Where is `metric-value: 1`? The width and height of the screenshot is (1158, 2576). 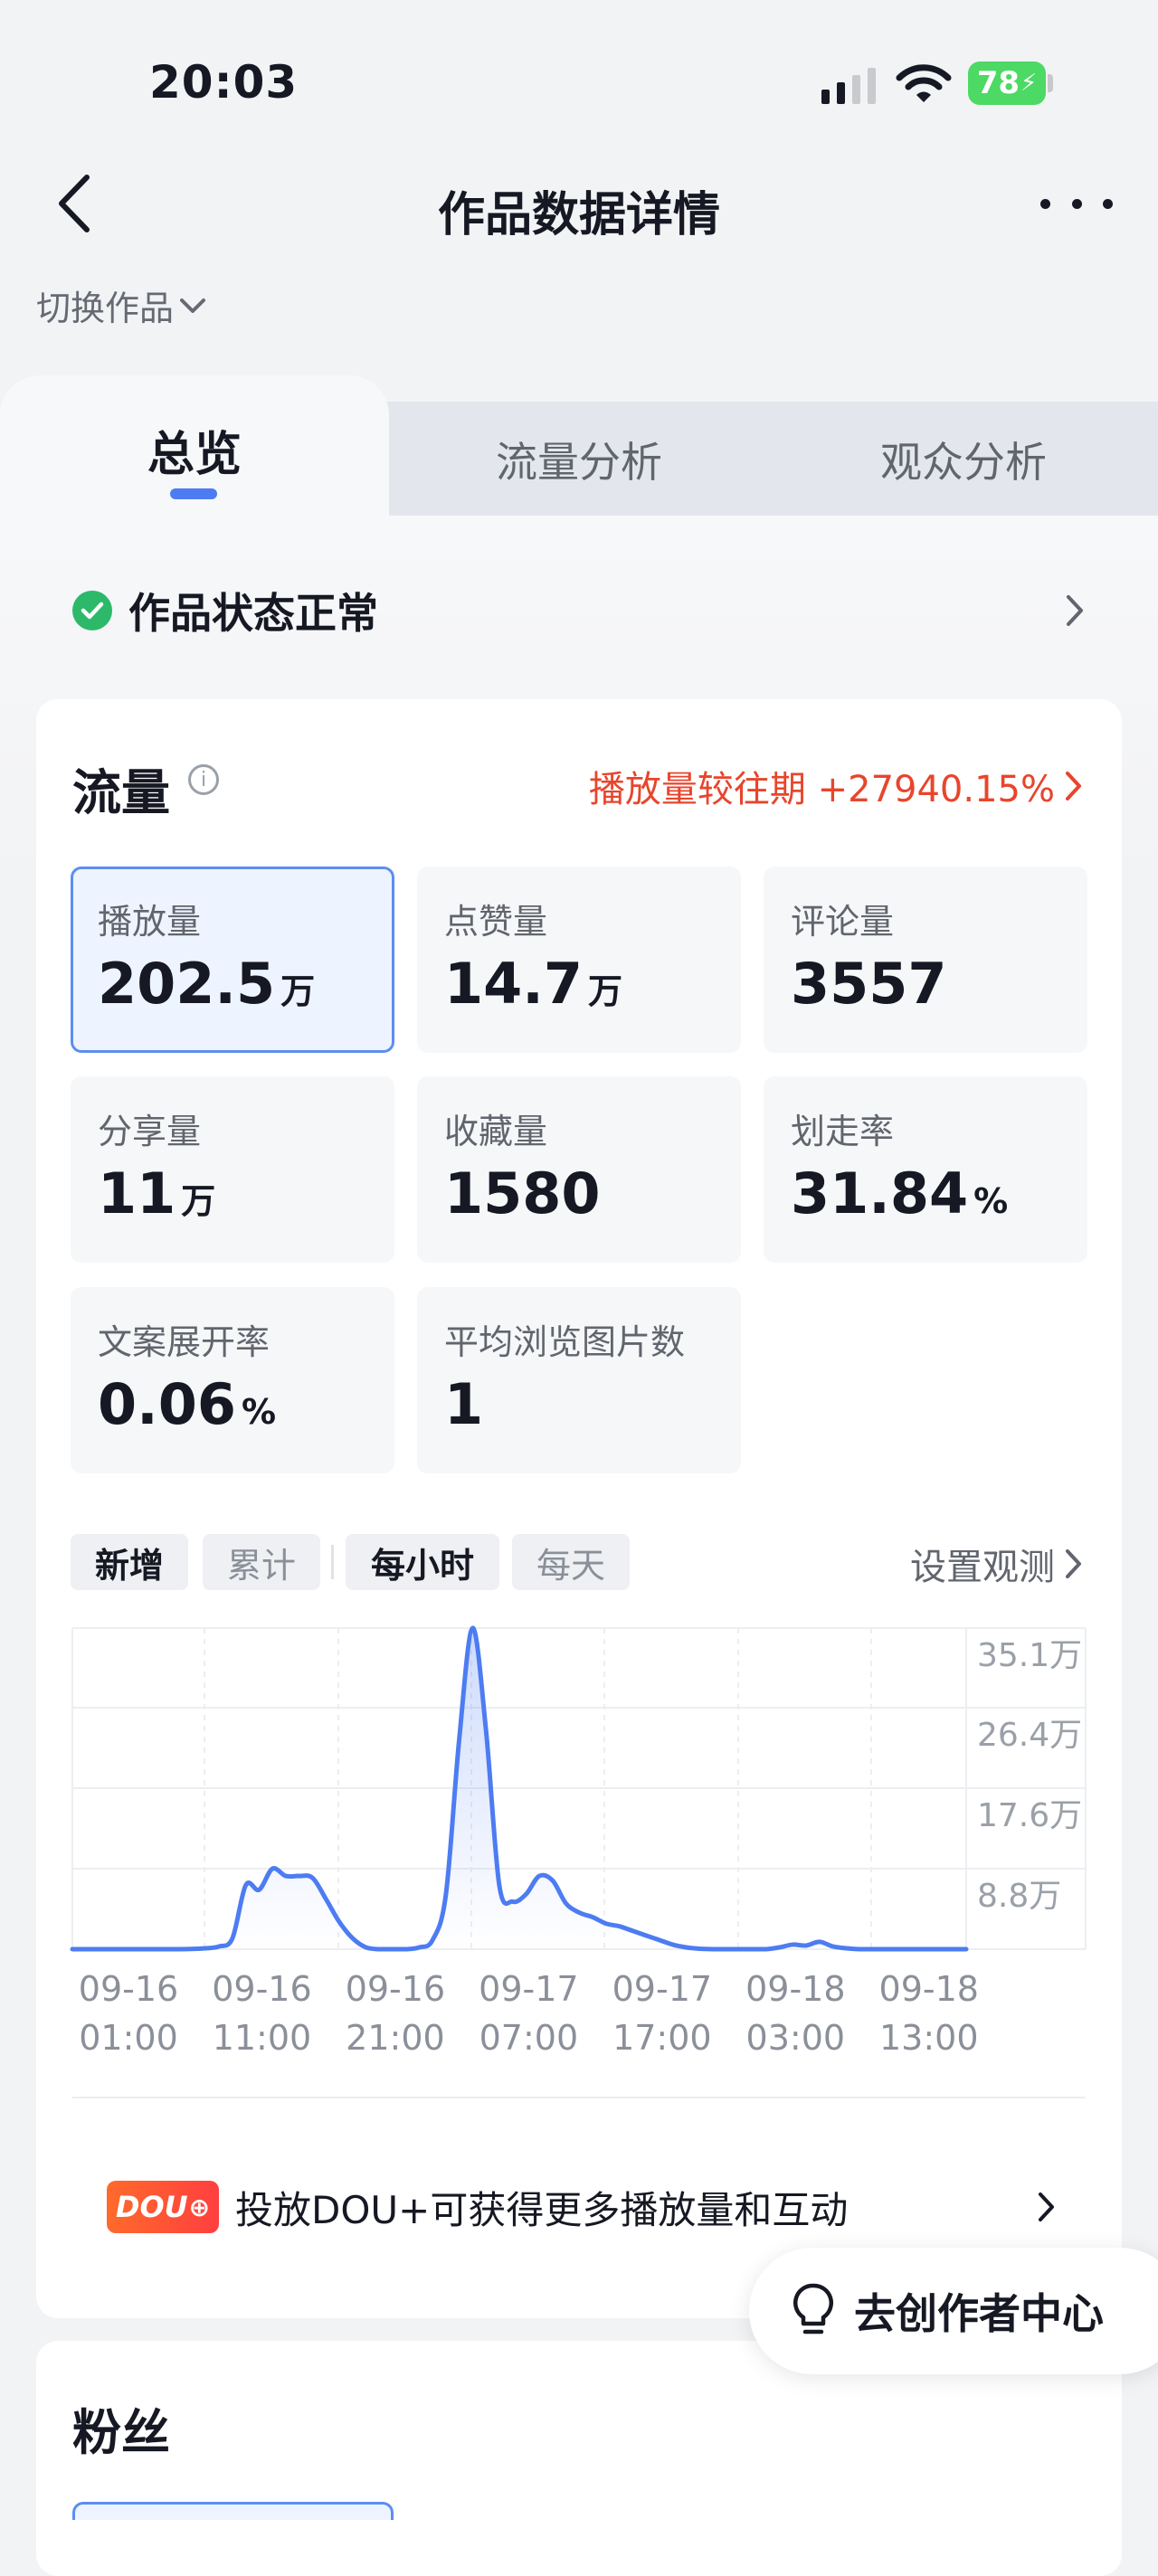
metric-value: 1 is located at coordinates (592, 1404).